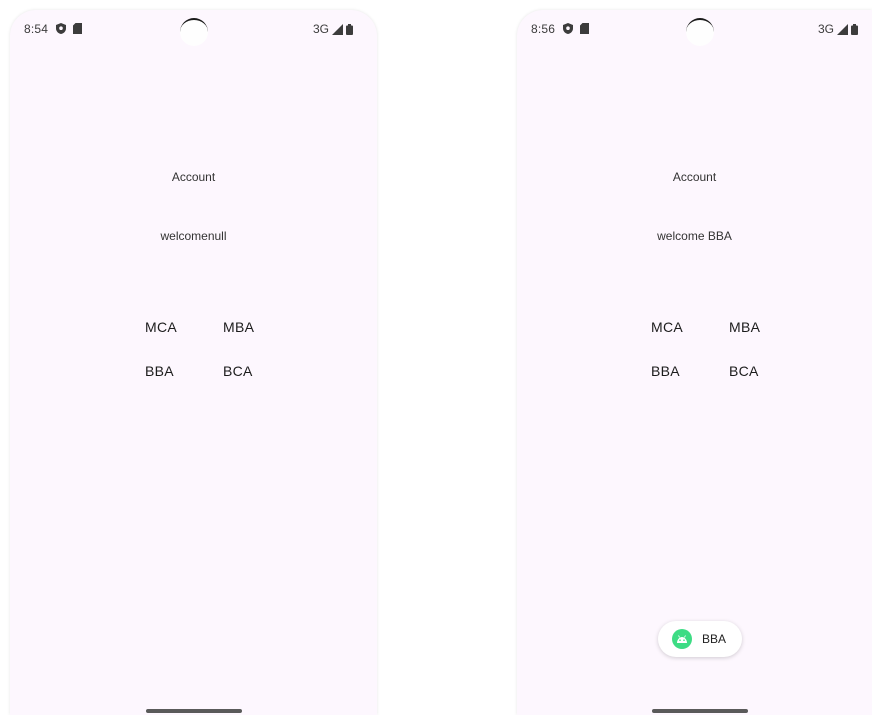 This screenshot has width=872, height=715. What do you see at coordinates (193, 236) in the screenshot?
I see `welcome-text: welcomenull` at bounding box center [193, 236].